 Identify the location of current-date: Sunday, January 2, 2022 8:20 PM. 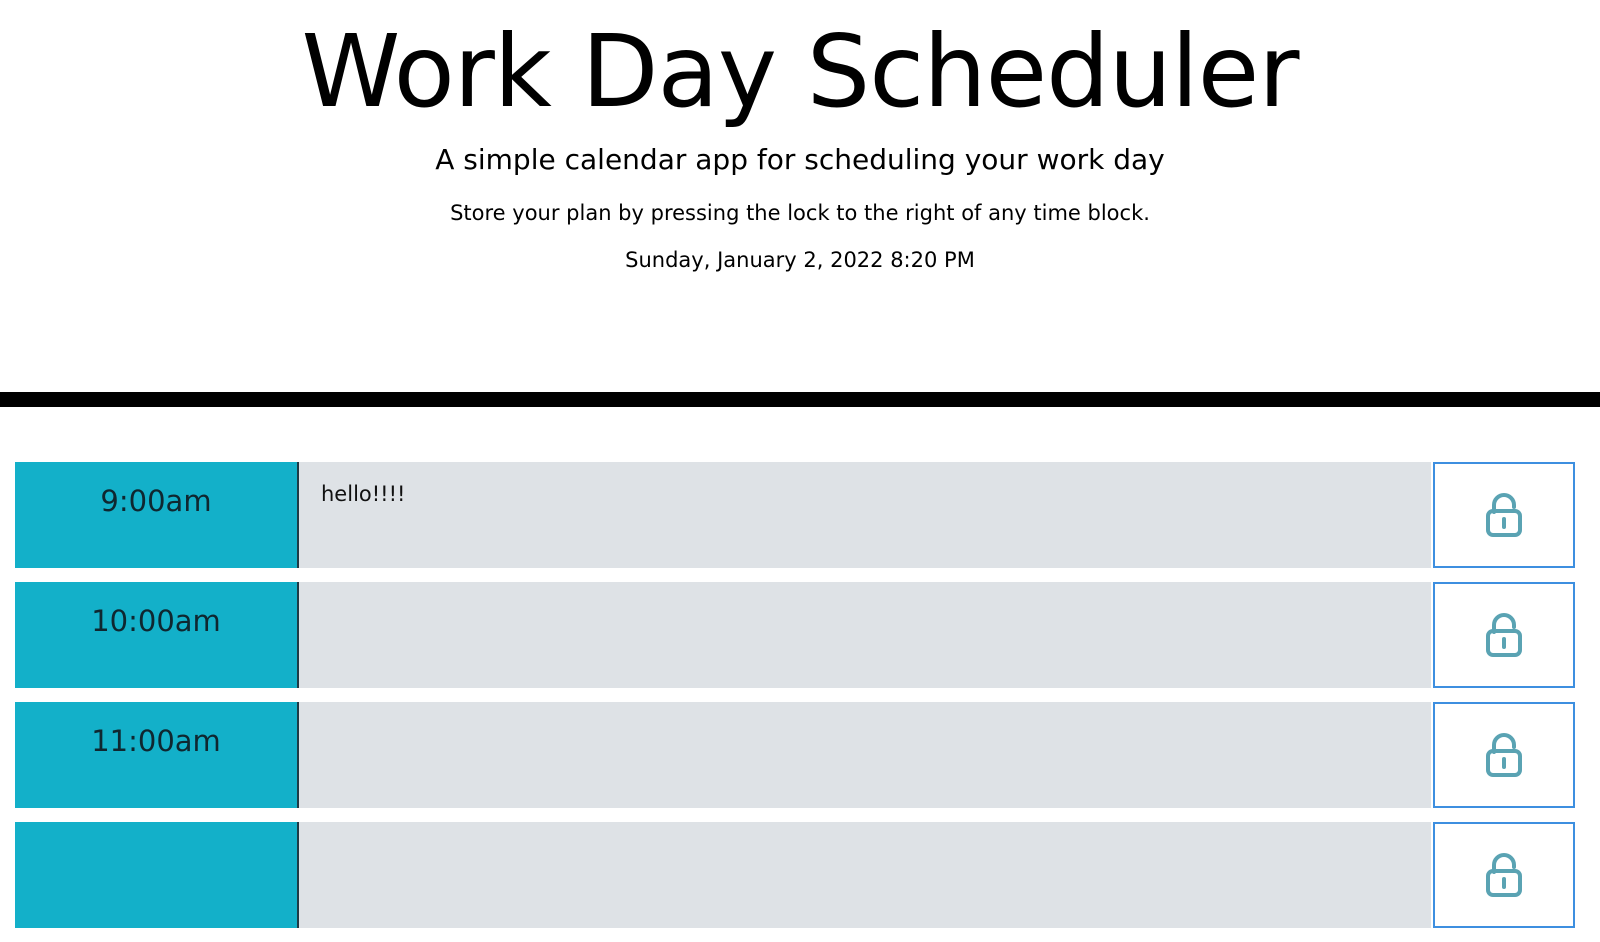
(800, 260).